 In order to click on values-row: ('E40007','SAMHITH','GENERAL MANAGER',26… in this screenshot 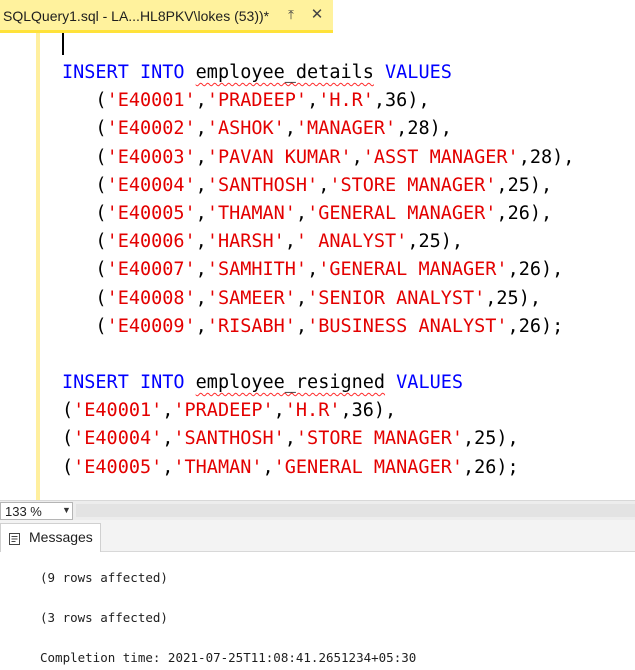, I will do `click(318, 270)`.